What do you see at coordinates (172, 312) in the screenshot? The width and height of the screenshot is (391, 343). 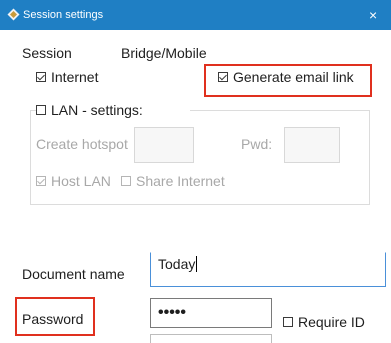 I see `password-mask: •••••` at bounding box center [172, 312].